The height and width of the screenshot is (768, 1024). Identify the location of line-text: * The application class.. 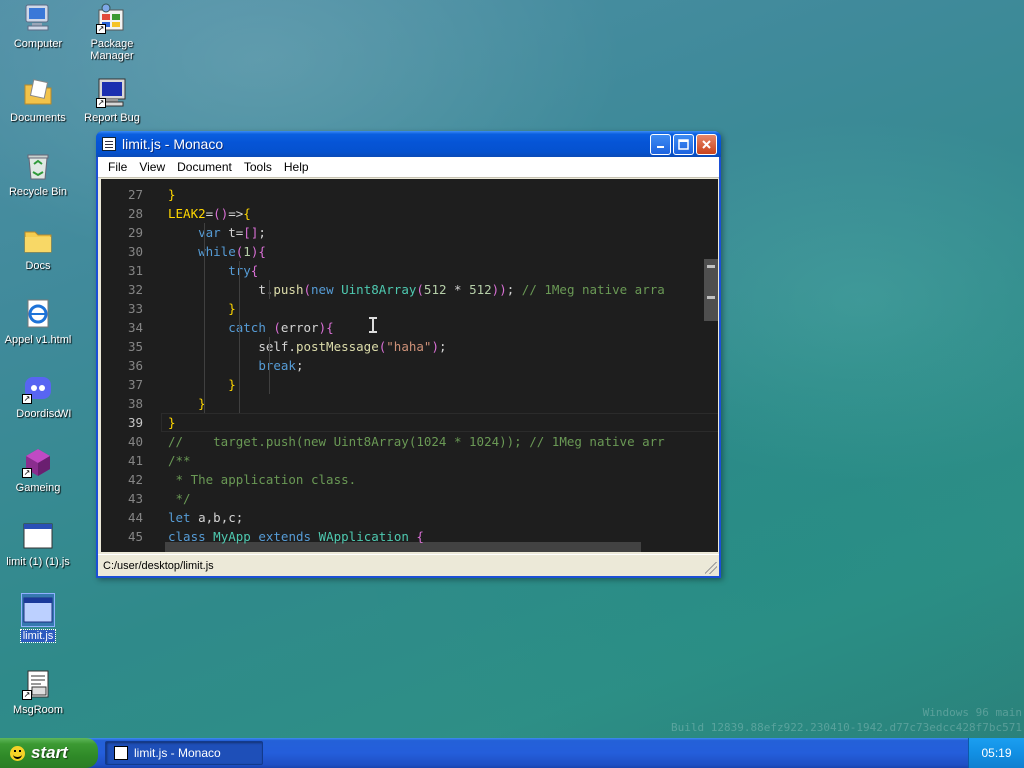
(262, 479).